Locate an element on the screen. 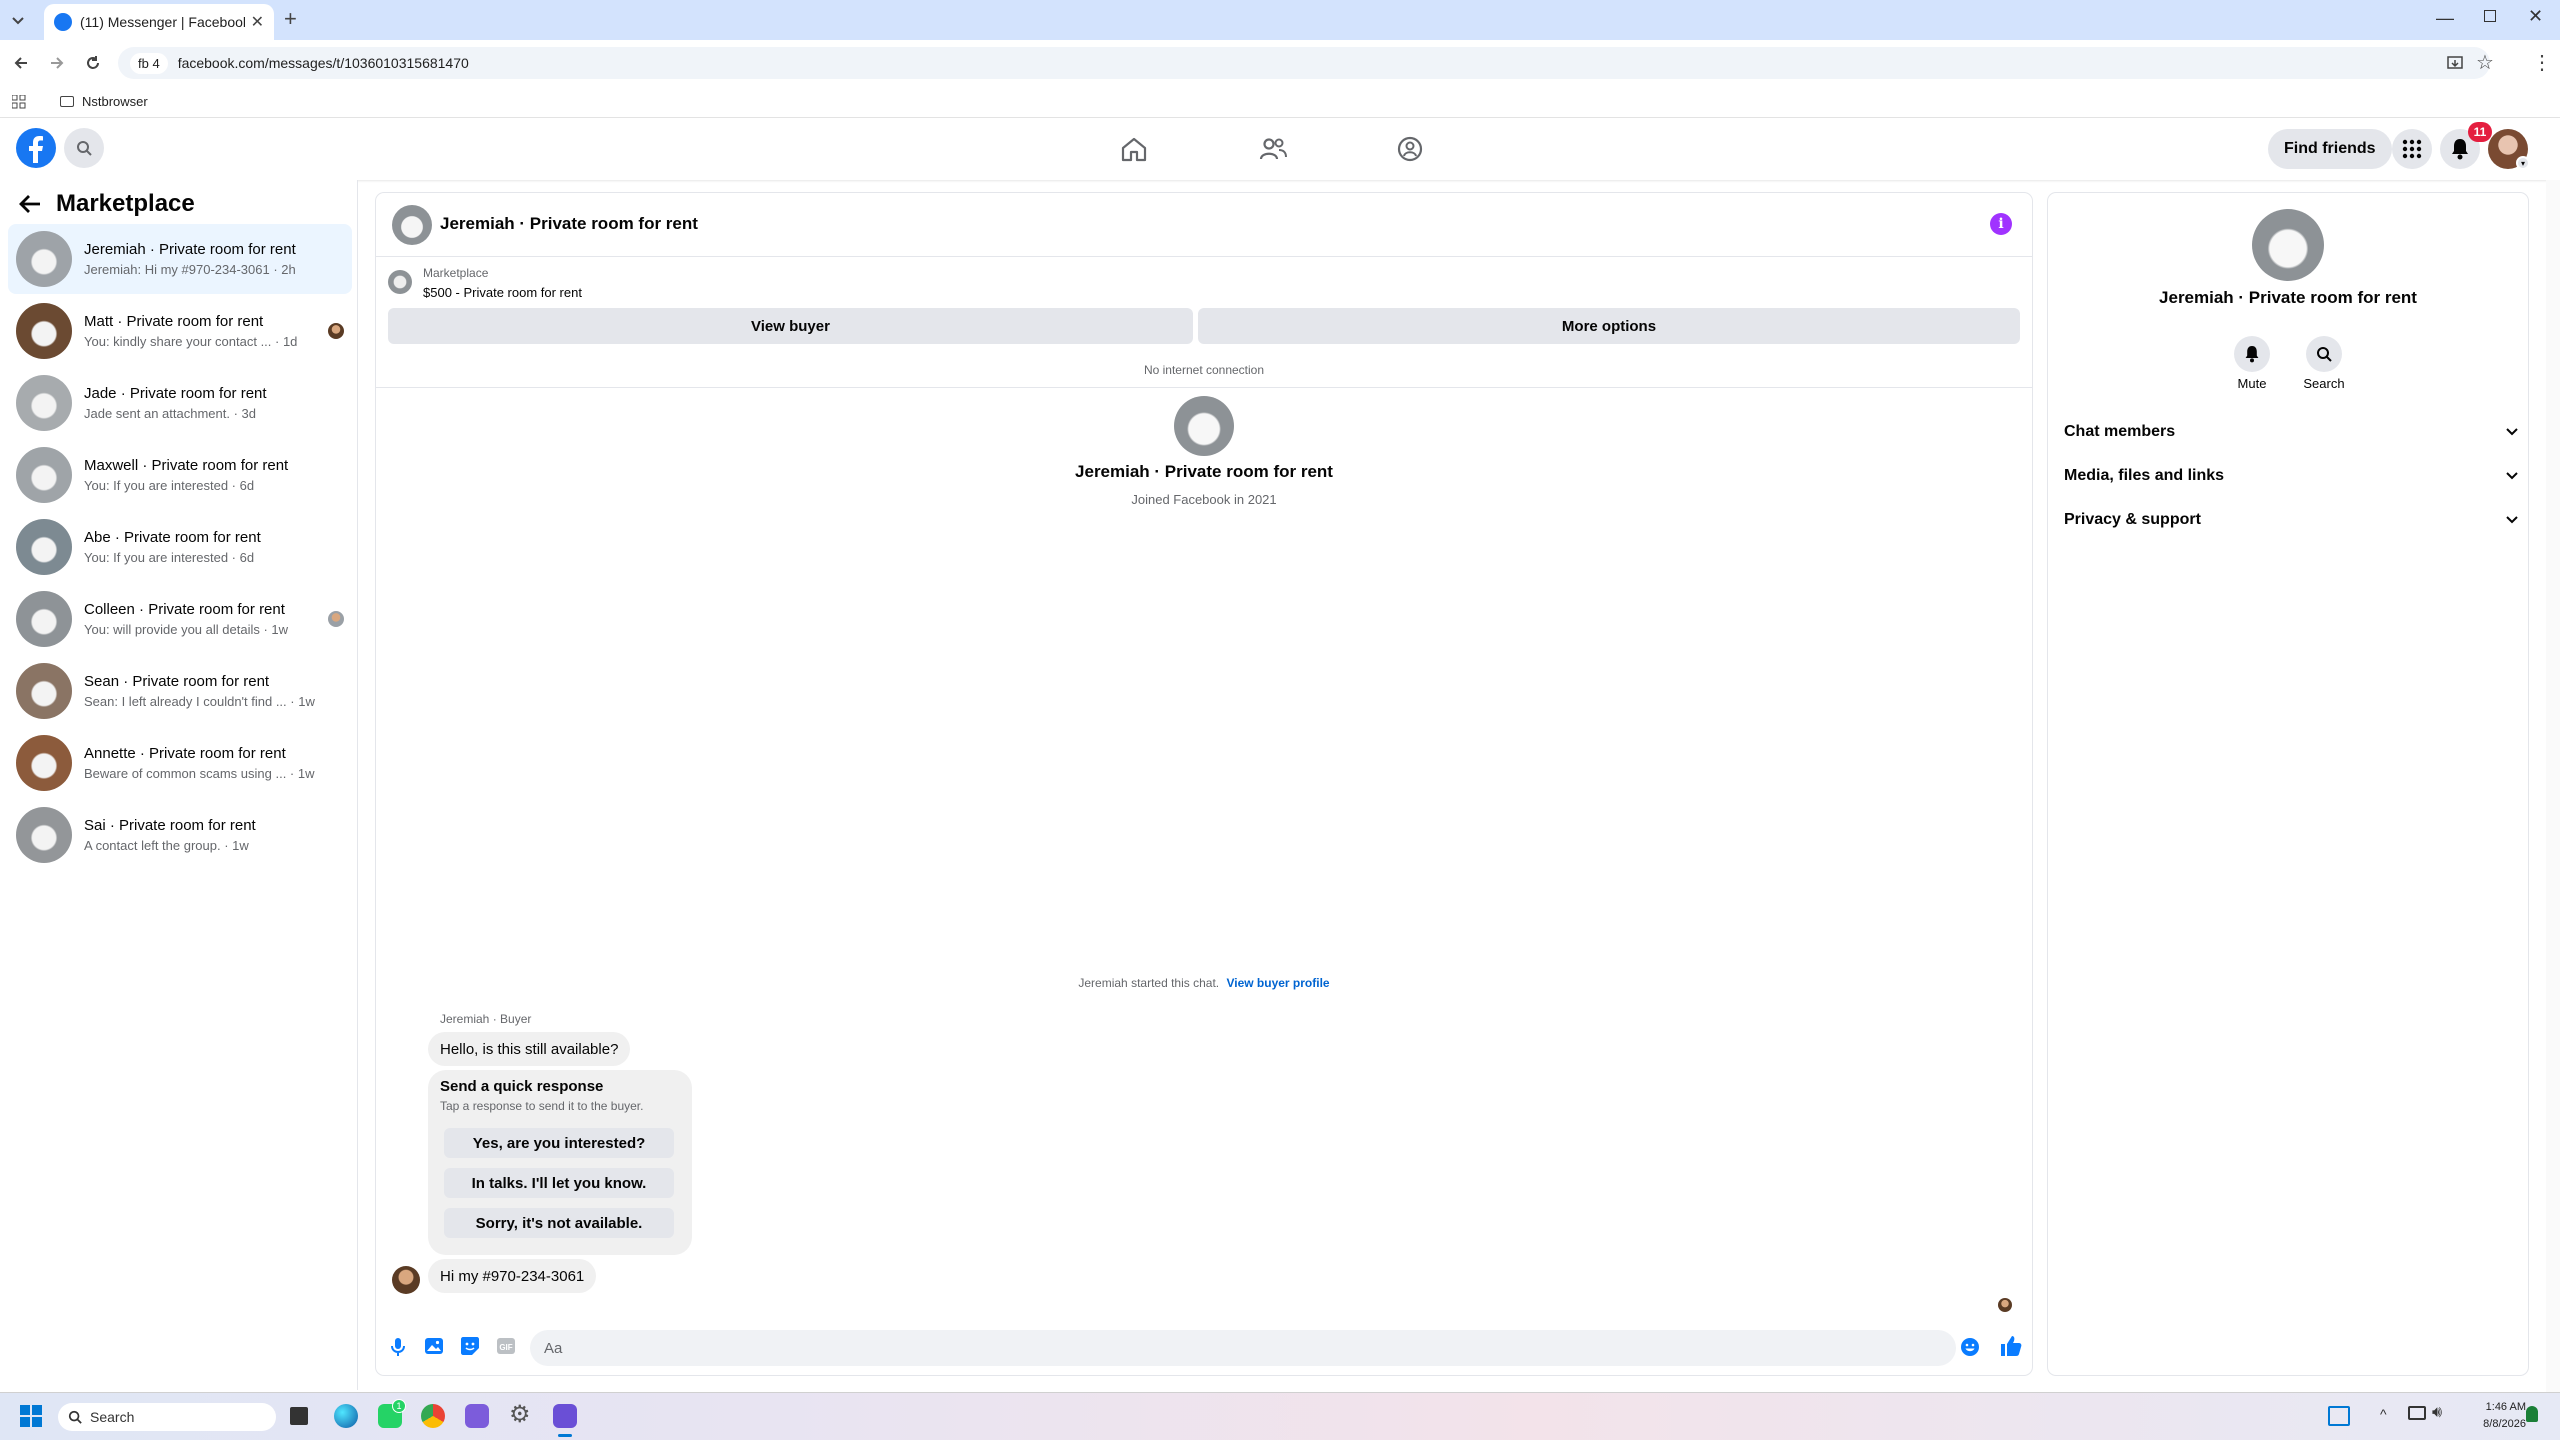 The image size is (2560, 1440). menu-button is located at coordinates (2412, 149).